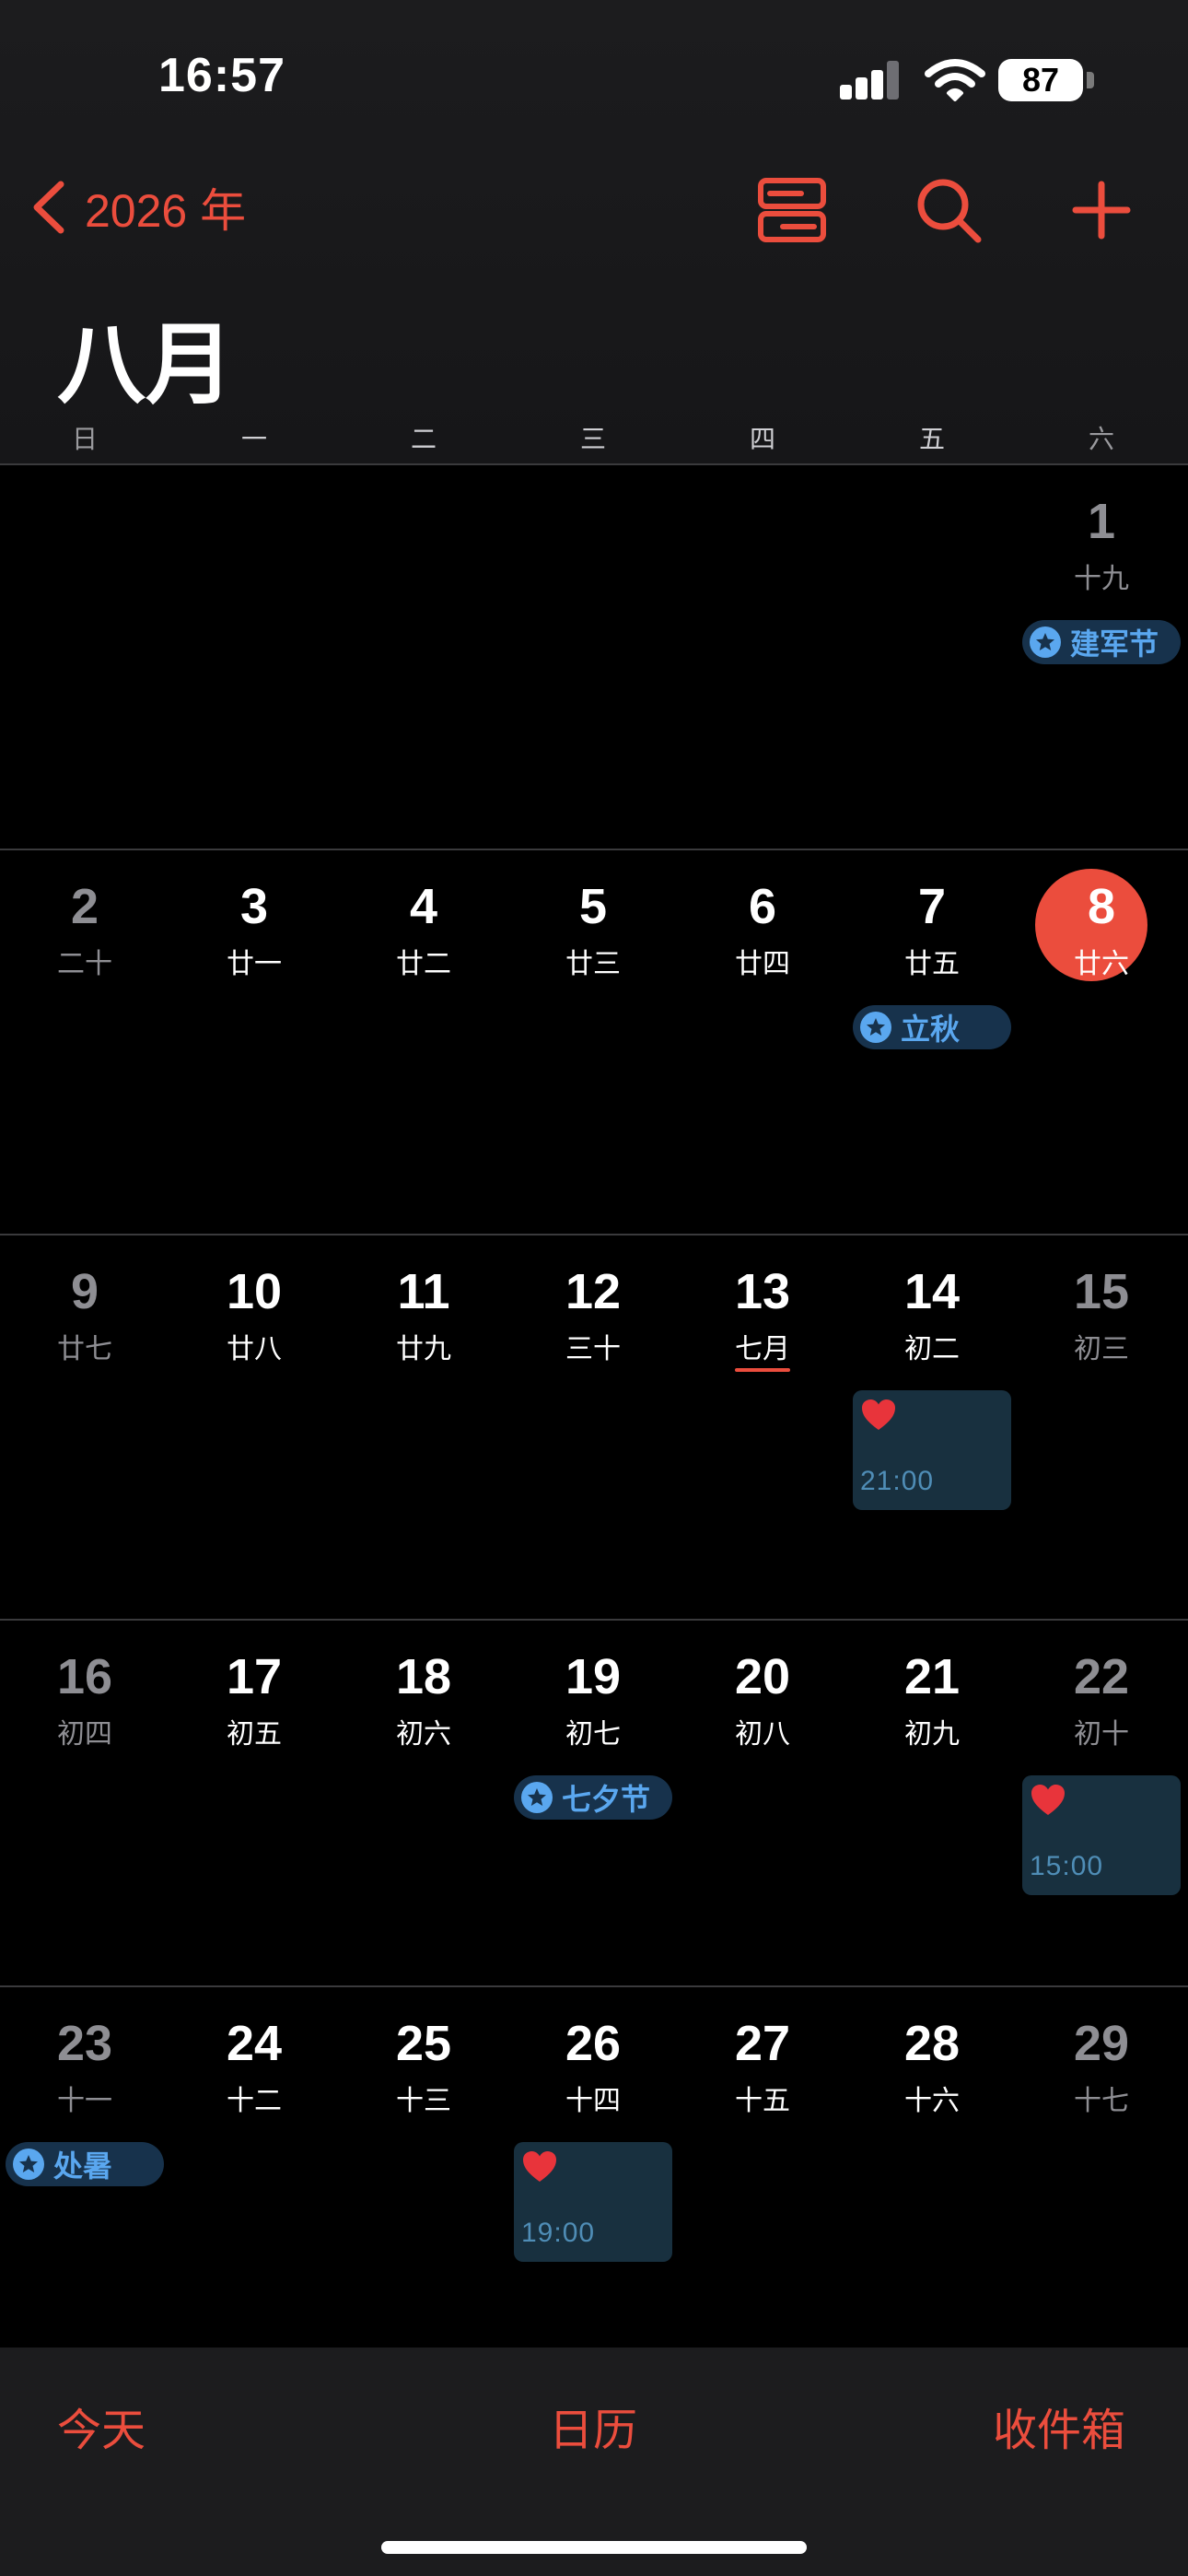 The width and height of the screenshot is (1188, 2576). I want to click on lunar-date: 廿九, so click(423, 1349).